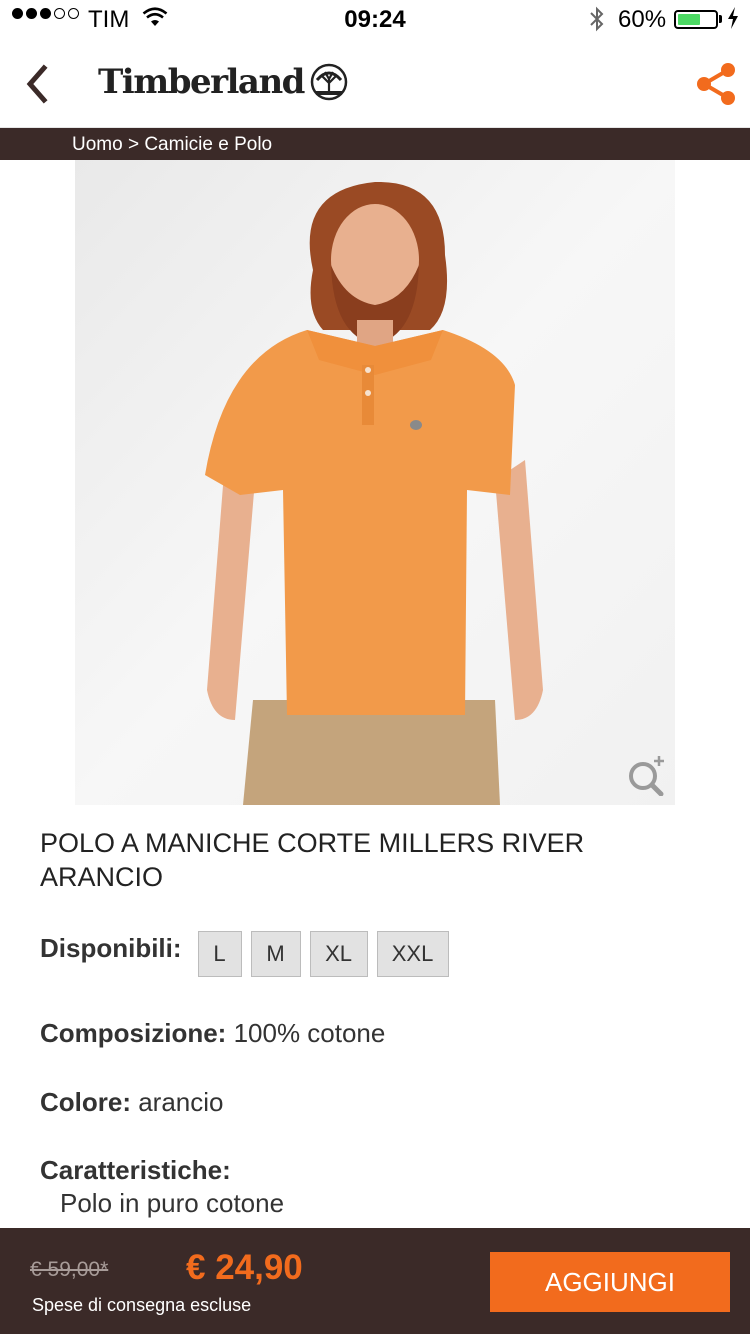 The image size is (750, 1334). I want to click on available-sizes: Disponibili: L M XL XXL, so click(249, 954).